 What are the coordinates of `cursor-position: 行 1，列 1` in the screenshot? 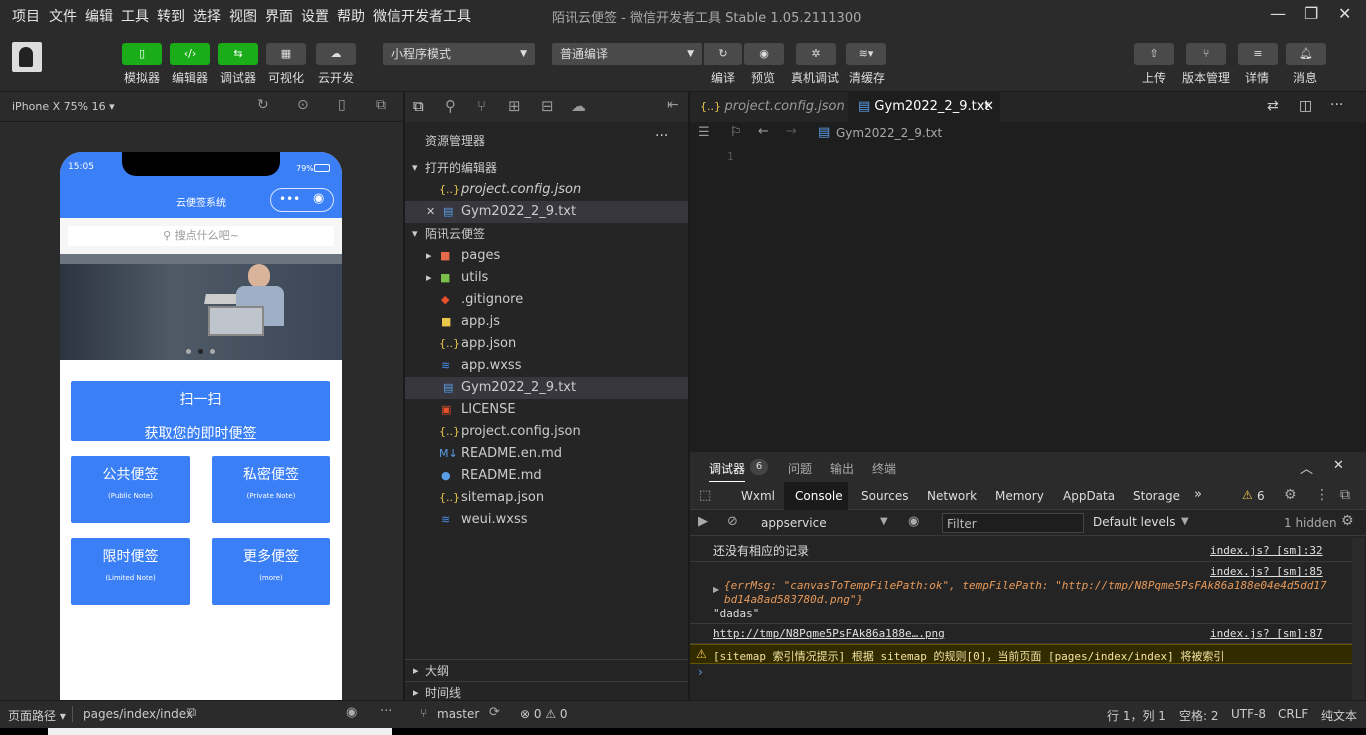 It's located at (1136, 715).